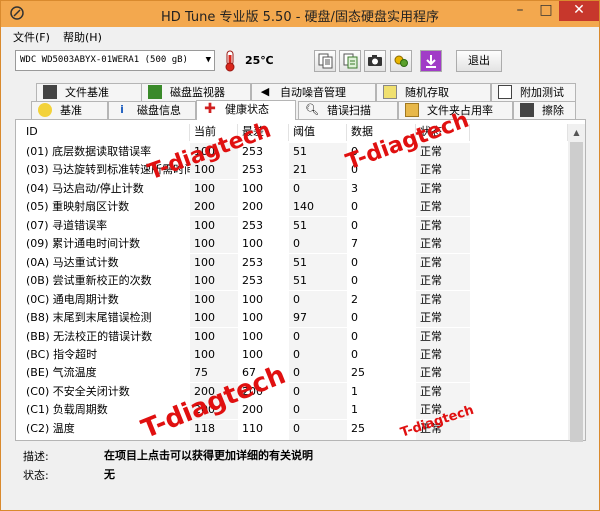  I want to click on row-id-cell: (BC) 指令超时, so click(62, 354).